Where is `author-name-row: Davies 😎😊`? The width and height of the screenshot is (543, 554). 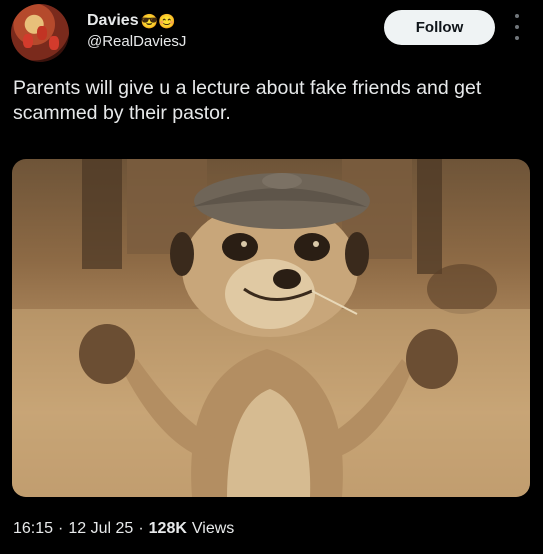 author-name-row: Davies 😎😊 is located at coordinates (131, 21).